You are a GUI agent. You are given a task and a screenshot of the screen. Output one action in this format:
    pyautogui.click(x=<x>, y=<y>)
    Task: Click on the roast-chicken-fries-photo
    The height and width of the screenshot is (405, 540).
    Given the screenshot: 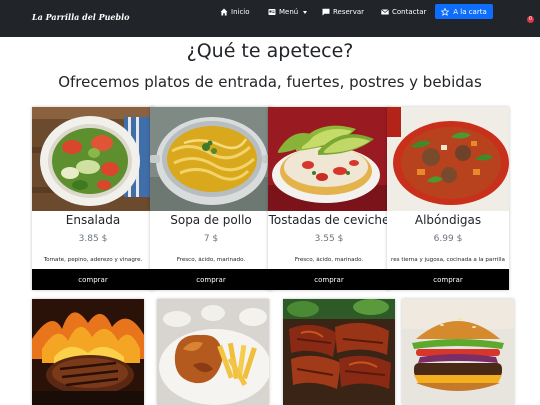 What is the action you would take?
    pyautogui.click(x=213, y=352)
    